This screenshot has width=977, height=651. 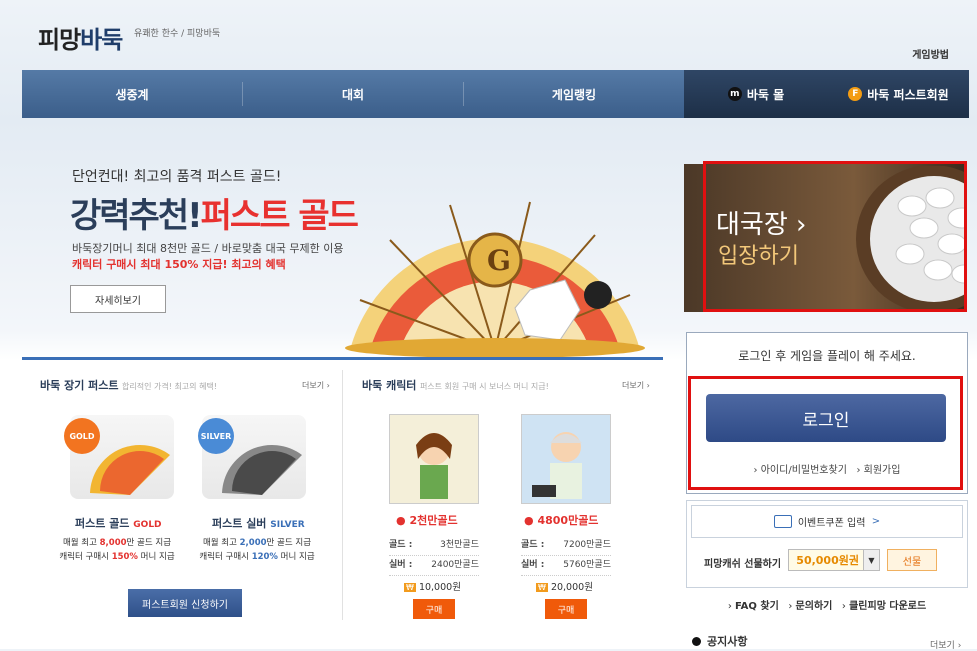 I want to click on character-2-silver-row: 실버 : 5760만골드, so click(x=566, y=566).